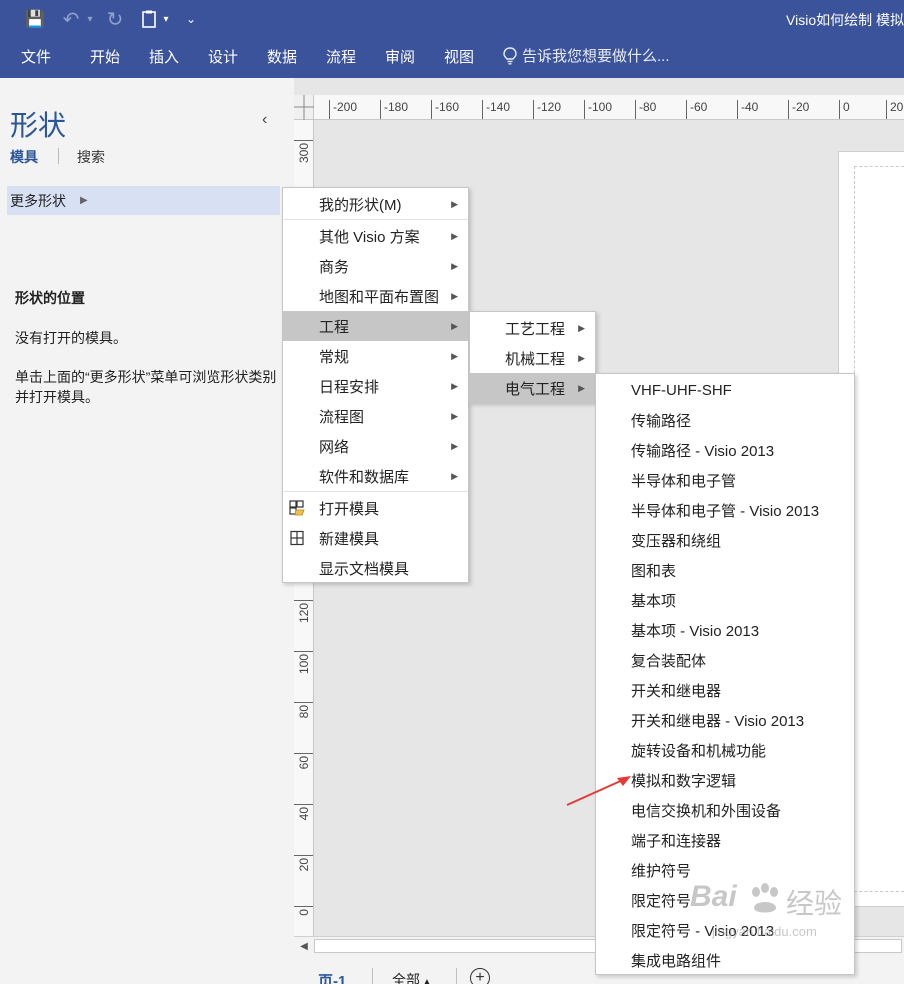 This screenshot has height=984, width=904. Describe the element at coordinates (375, 416) in the screenshot. I see `menu-item-flowchart: 流程图 ▶` at that location.